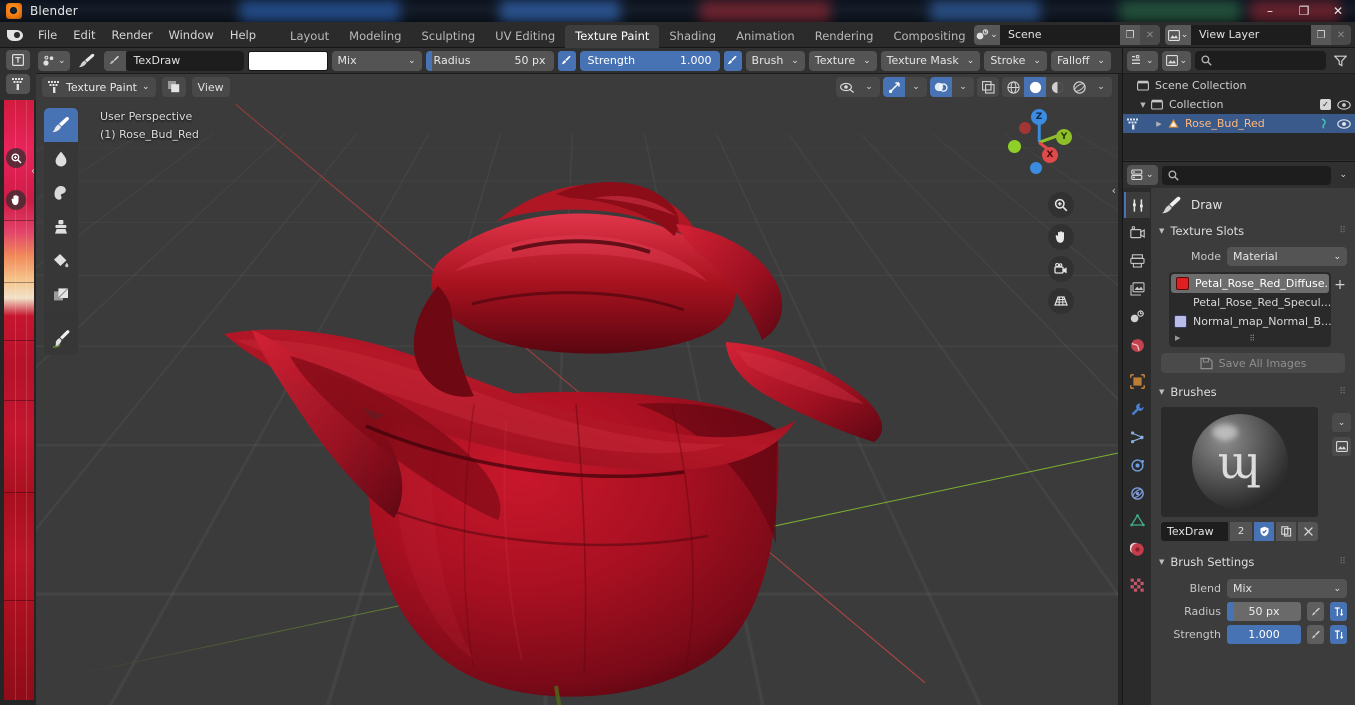 The height and width of the screenshot is (705, 1355). What do you see at coordinates (765, 36) in the screenshot?
I see `tab-animation: Animation` at bounding box center [765, 36].